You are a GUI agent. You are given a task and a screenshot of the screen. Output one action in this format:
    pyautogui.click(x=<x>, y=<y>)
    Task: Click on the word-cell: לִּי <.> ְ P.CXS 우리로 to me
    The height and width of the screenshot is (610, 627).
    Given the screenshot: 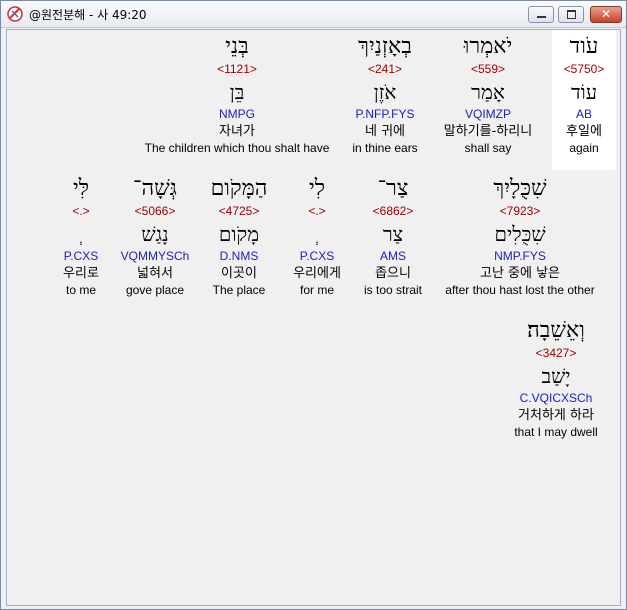 What is the action you would take?
    pyautogui.click(x=81, y=237)
    